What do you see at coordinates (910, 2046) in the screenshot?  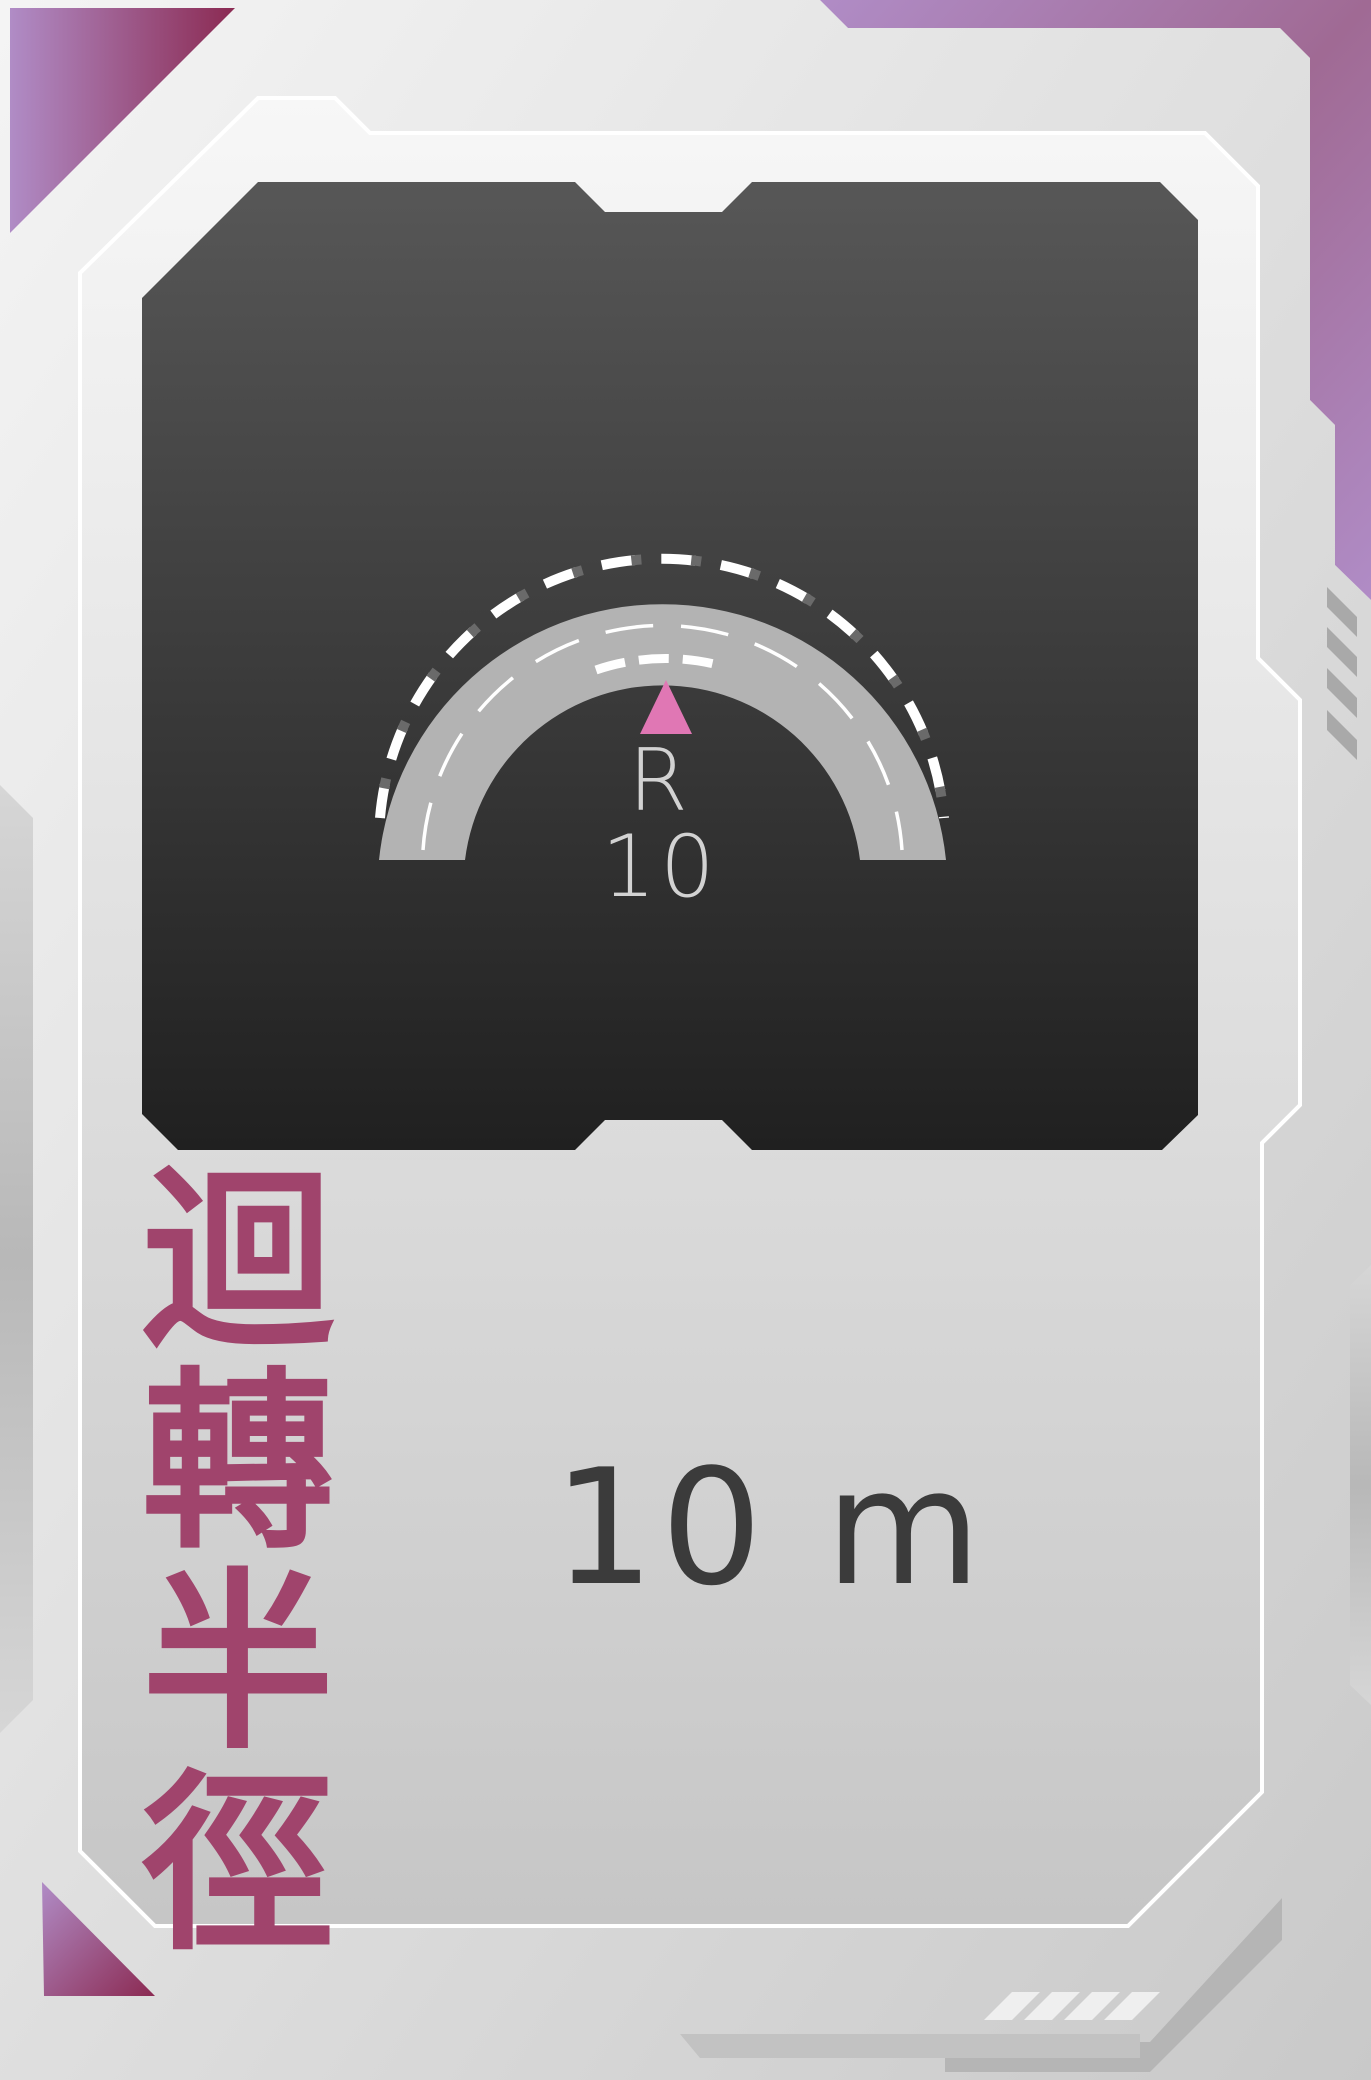 I see `bottom-bar` at bounding box center [910, 2046].